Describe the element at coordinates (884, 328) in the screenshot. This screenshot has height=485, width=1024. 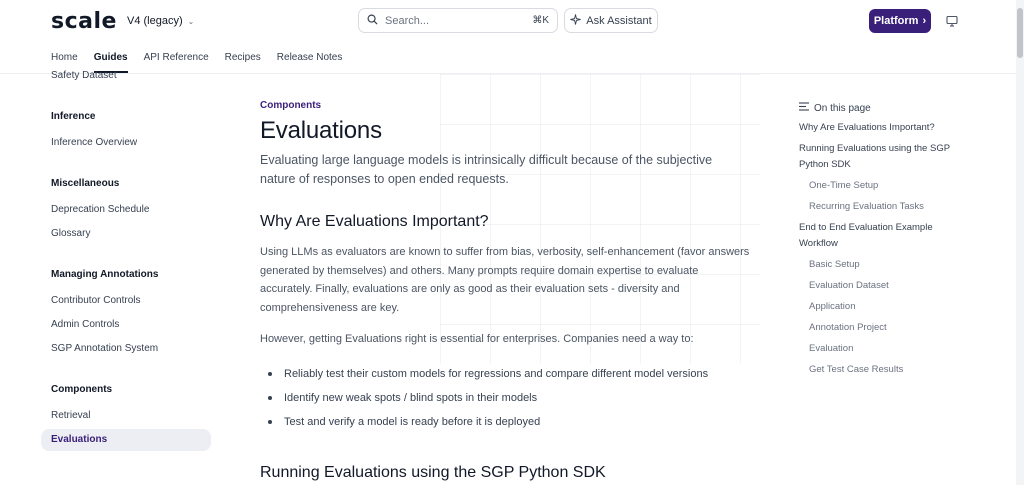
I see `toc-subitem: Annotation Project` at that location.